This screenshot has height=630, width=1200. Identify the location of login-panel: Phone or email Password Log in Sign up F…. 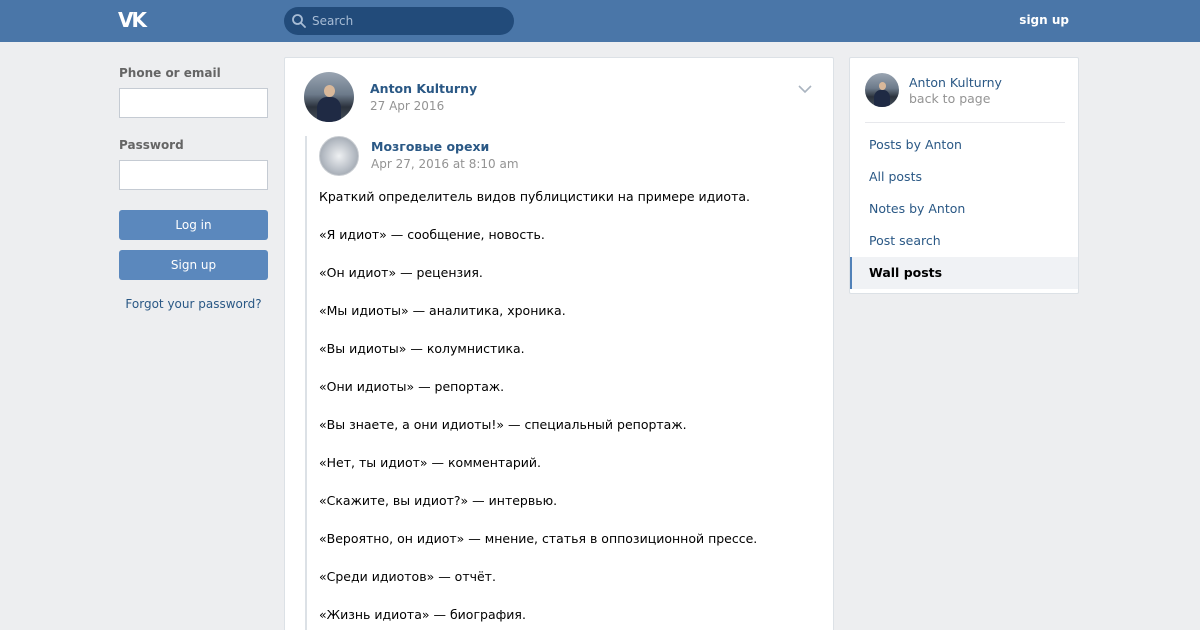
(193, 188).